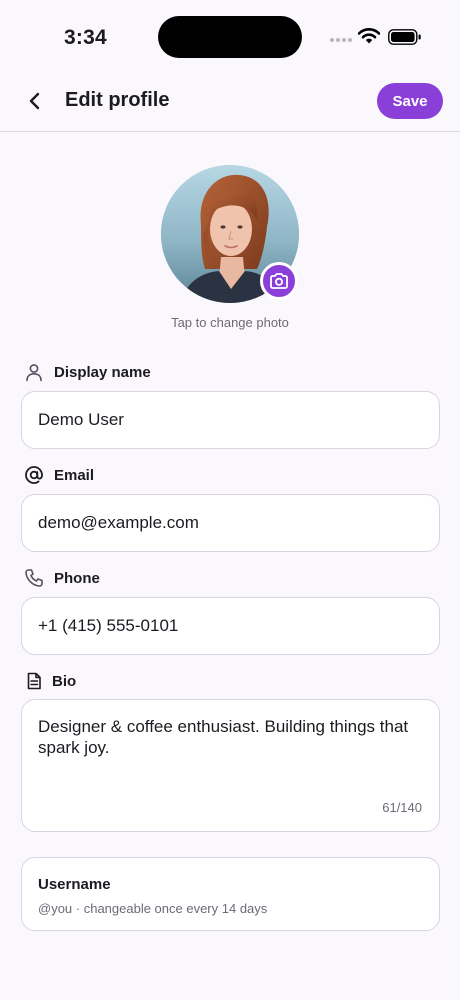  What do you see at coordinates (74, 475) in the screenshot?
I see `email-label-text: Email` at bounding box center [74, 475].